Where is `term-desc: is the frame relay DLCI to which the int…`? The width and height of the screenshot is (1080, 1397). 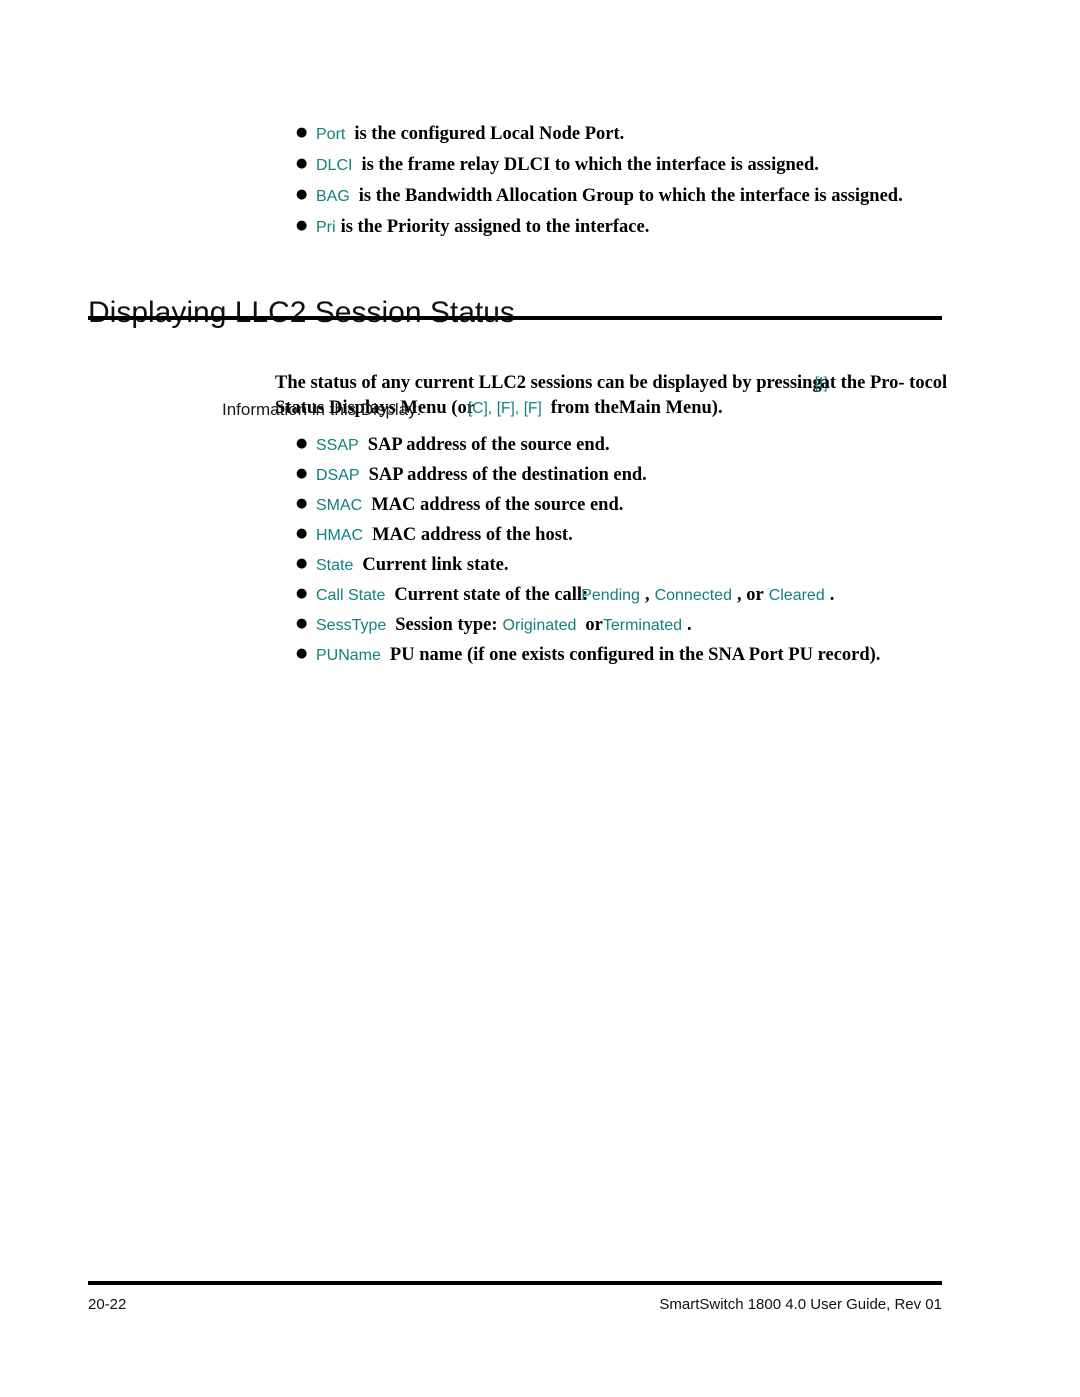 term-desc: is the frame relay DLCI to which the int… is located at coordinates (590, 165).